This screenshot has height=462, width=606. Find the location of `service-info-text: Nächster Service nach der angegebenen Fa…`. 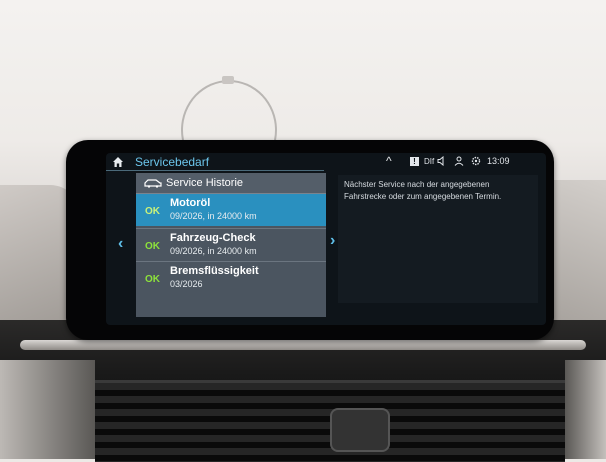

service-info-text: Nächster Service nach der angegebenen Fa… is located at coordinates (423, 190).